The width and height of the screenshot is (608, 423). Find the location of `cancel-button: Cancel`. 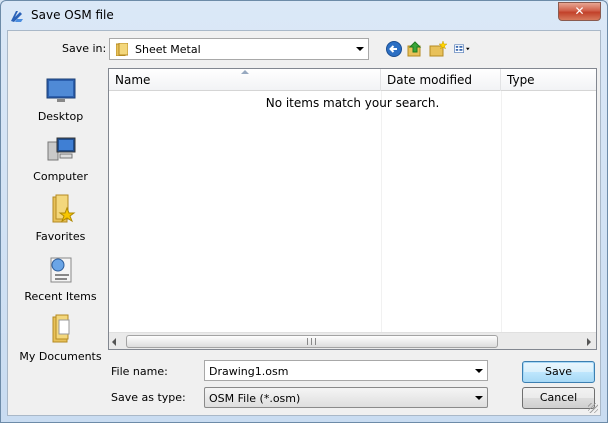

cancel-button: Cancel is located at coordinates (558, 398).